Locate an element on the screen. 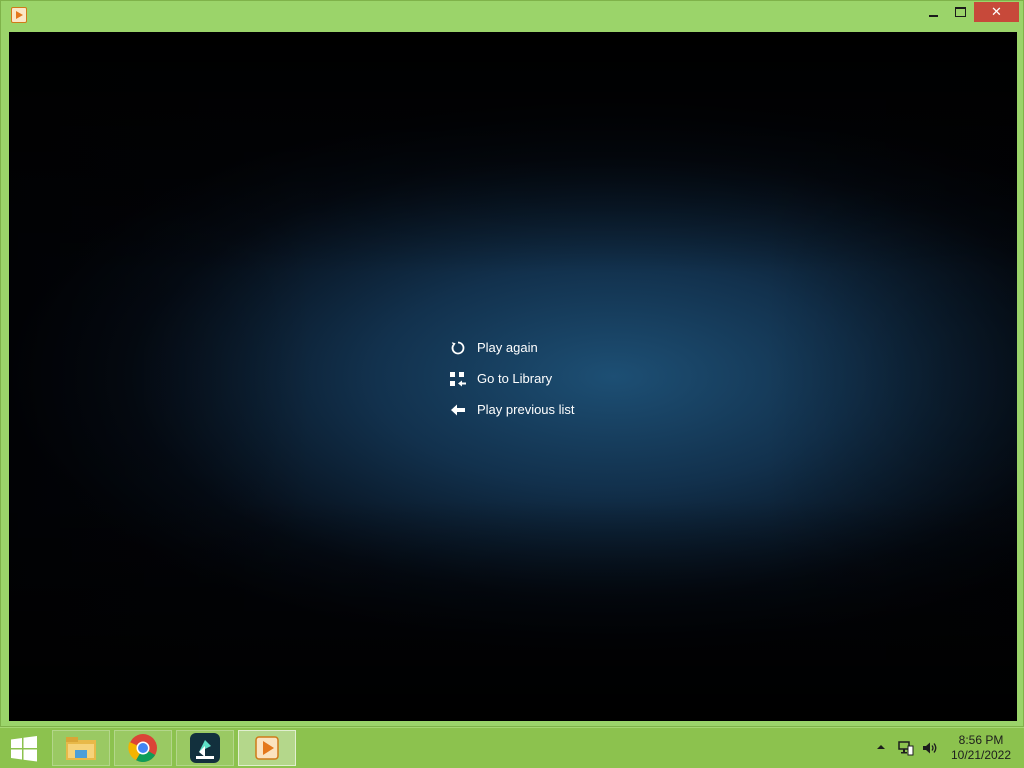 This screenshot has height=768, width=1024. taskbar: 8:56 PM 10/21/2022 is located at coordinates (512, 747).